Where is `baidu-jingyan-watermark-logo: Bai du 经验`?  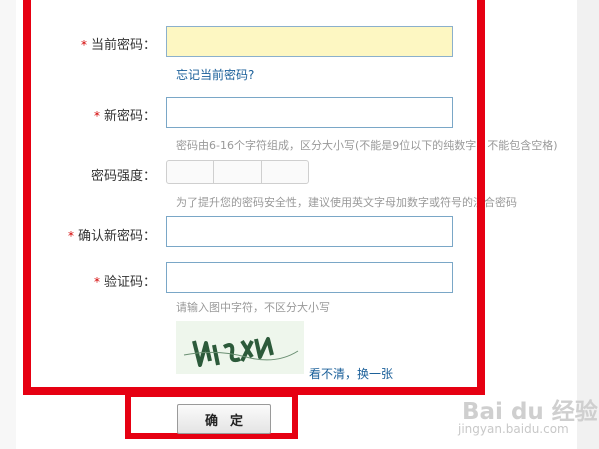
baidu-jingyan-watermark-logo: Bai du 经验 is located at coordinates (530, 412).